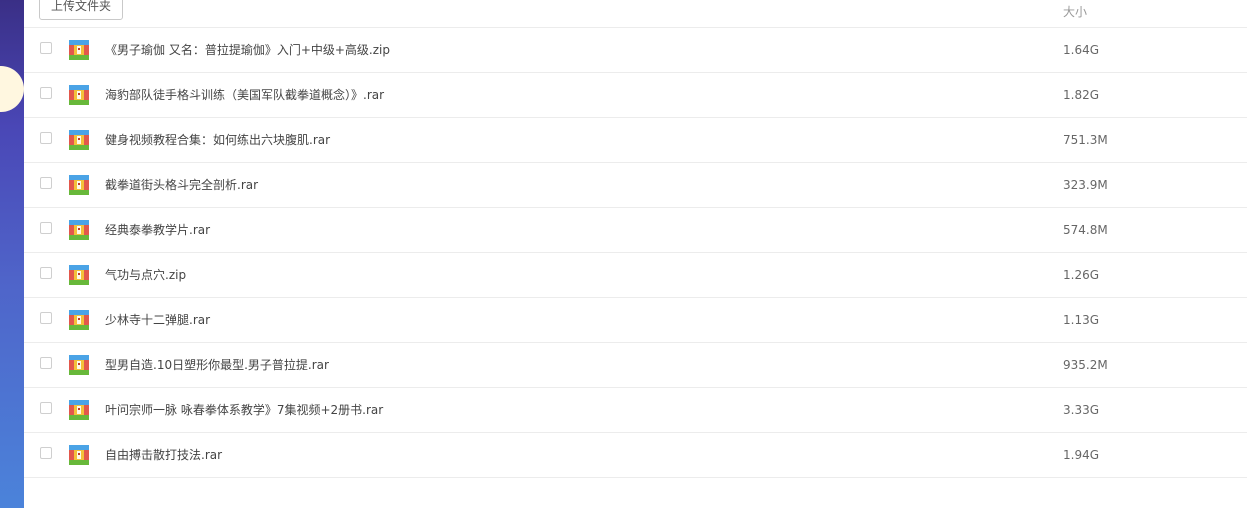  What do you see at coordinates (244, 410) in the screenshot?
I see `file-name: 叶问宗师一脉 咏春拳体系教学》7集视频+2册书.rar` at bounding box center [244, 410].